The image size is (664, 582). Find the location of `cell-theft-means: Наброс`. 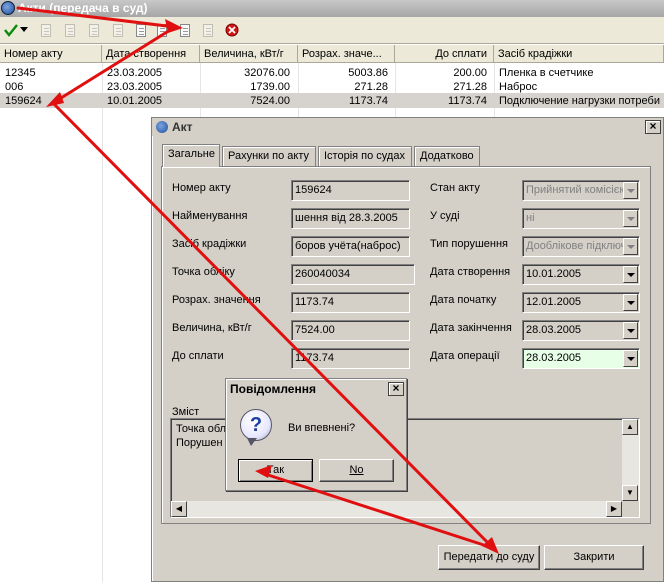

cell-theft-means: Наброс is located at coordinates (518, 87).